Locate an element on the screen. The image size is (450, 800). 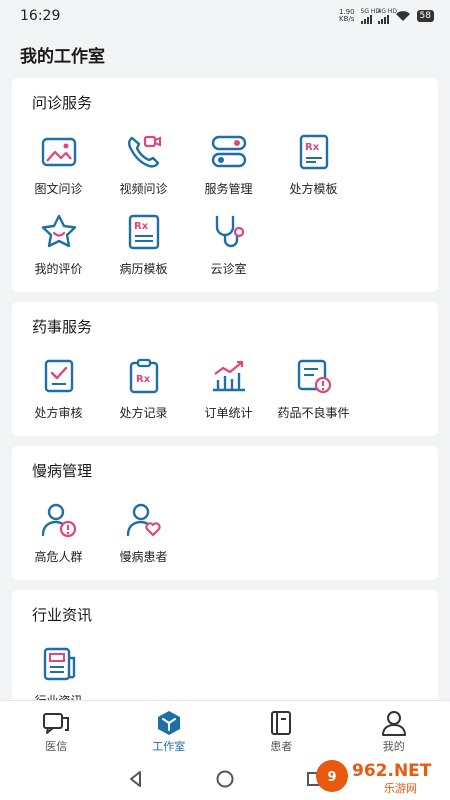
grid-item-record-template: Rx 病历模板 is located at coordinates (143, 242).